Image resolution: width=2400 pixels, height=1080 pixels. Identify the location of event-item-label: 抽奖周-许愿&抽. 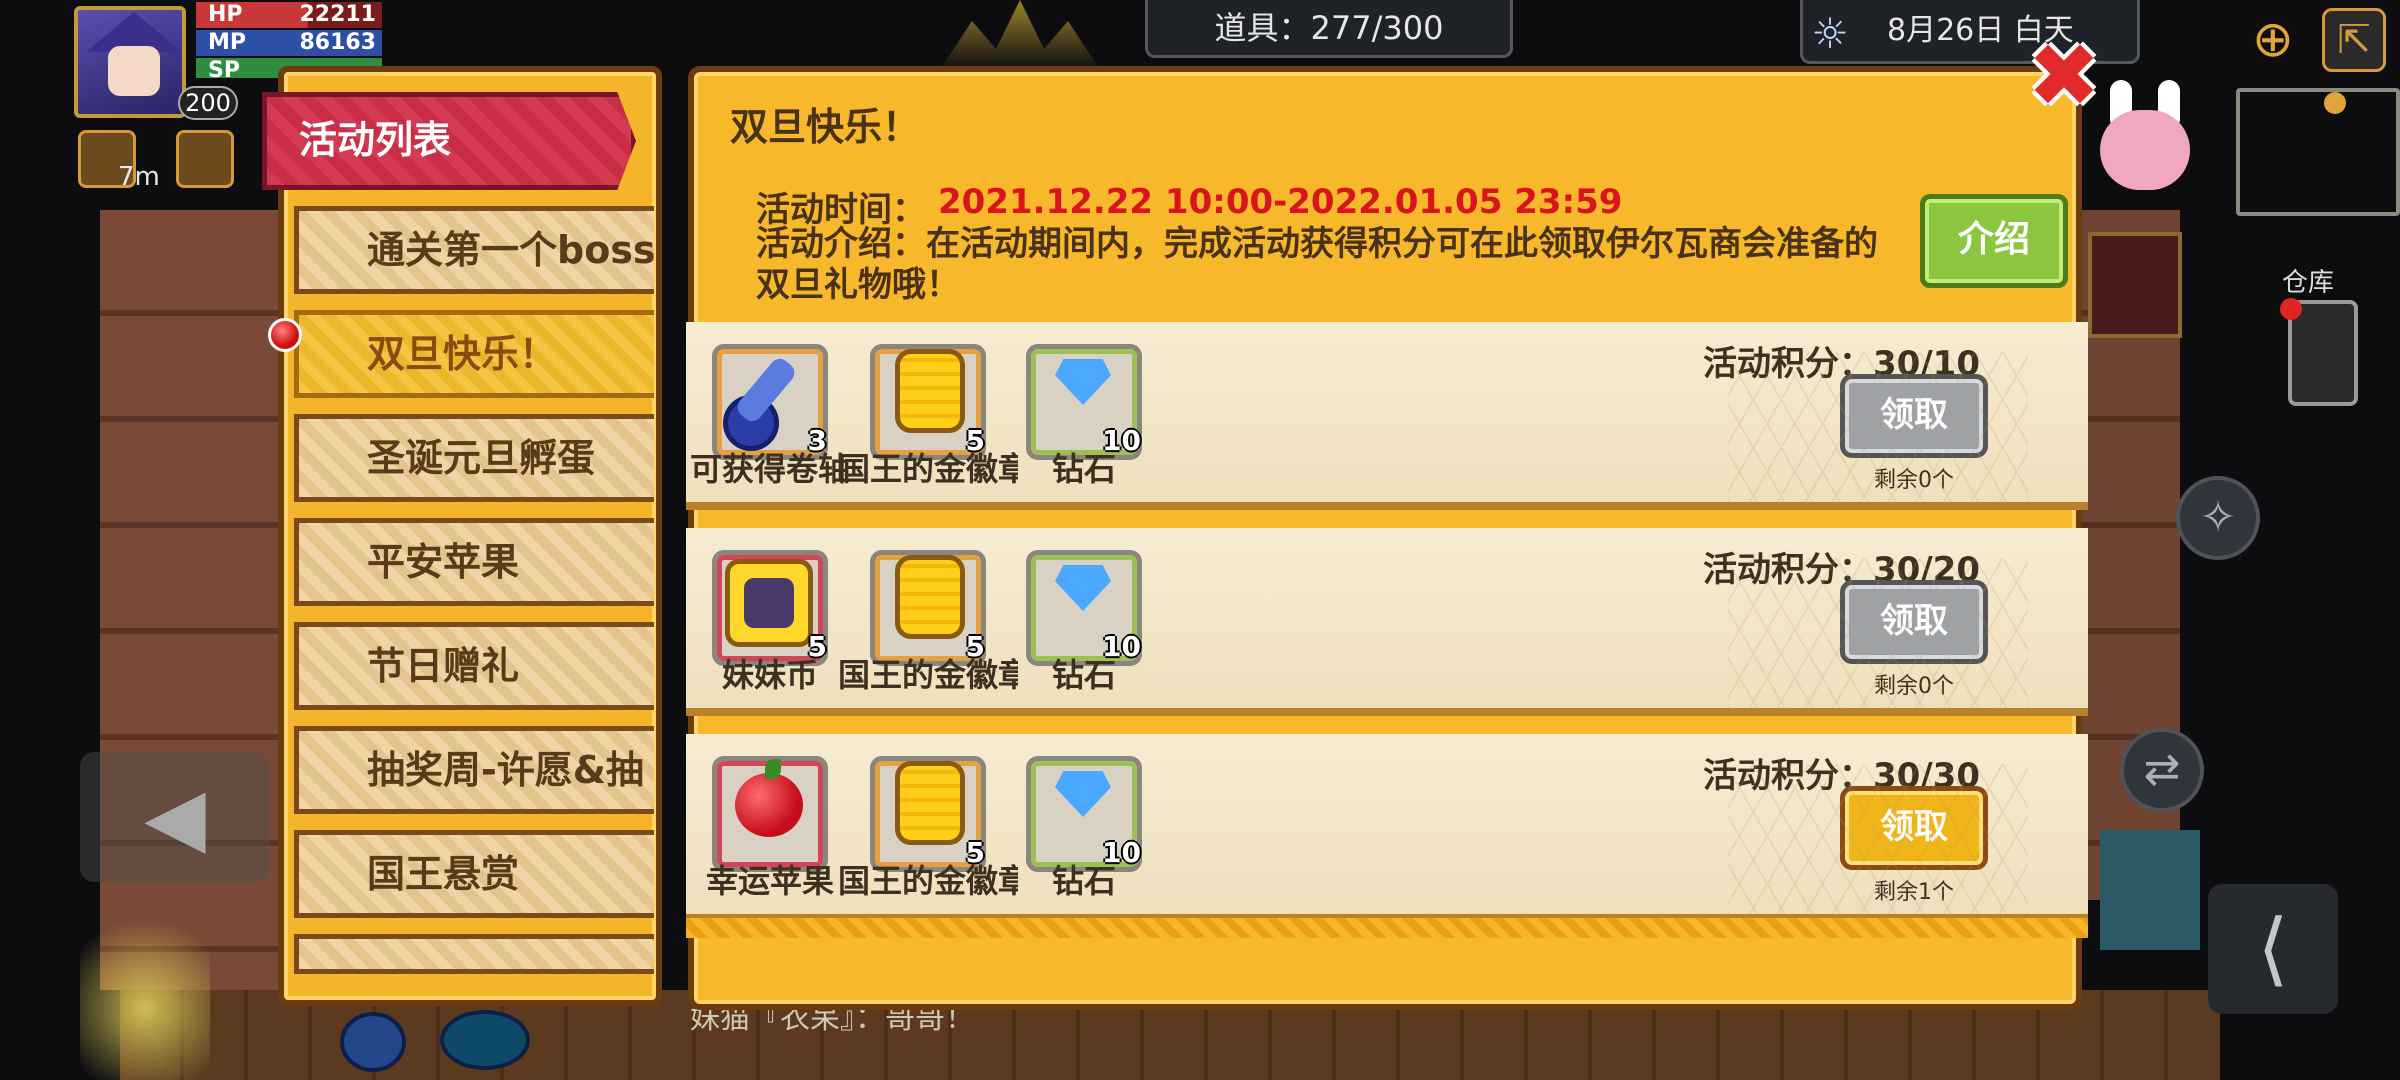
(505, 770).